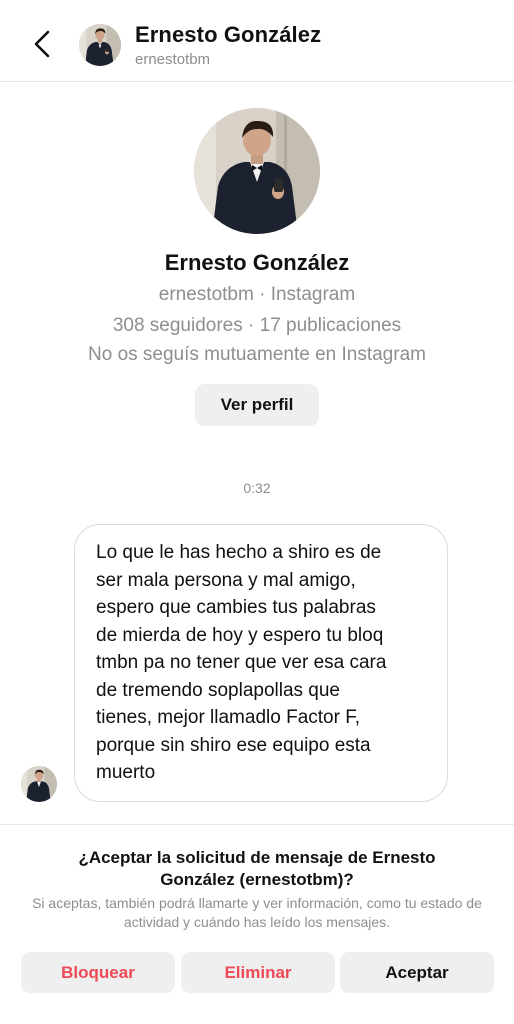  Describe the element at coordinates (257, 405) in the screenshot. I see `view-profile-button: Ver perfil` at that location.